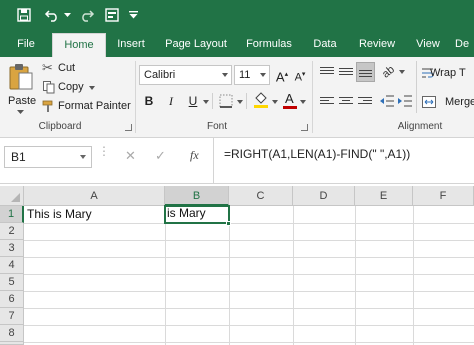  I want to click on format-painter-button: Format Painter, so click(87, 107).